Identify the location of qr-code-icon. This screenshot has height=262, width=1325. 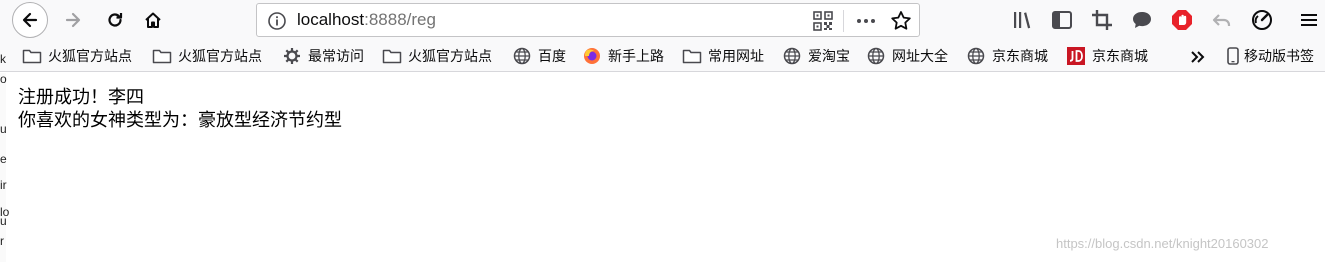
(823, 21).